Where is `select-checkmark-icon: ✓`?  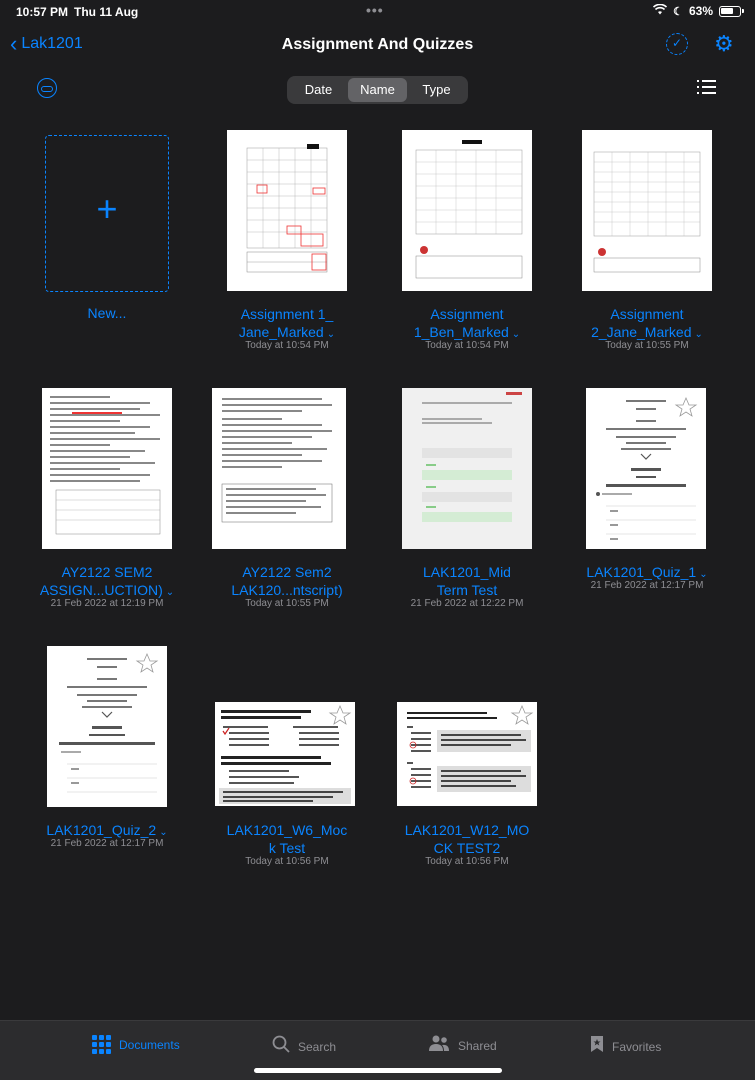 select-checkmark-icon: ✓ is located at coordinates (677, 44).